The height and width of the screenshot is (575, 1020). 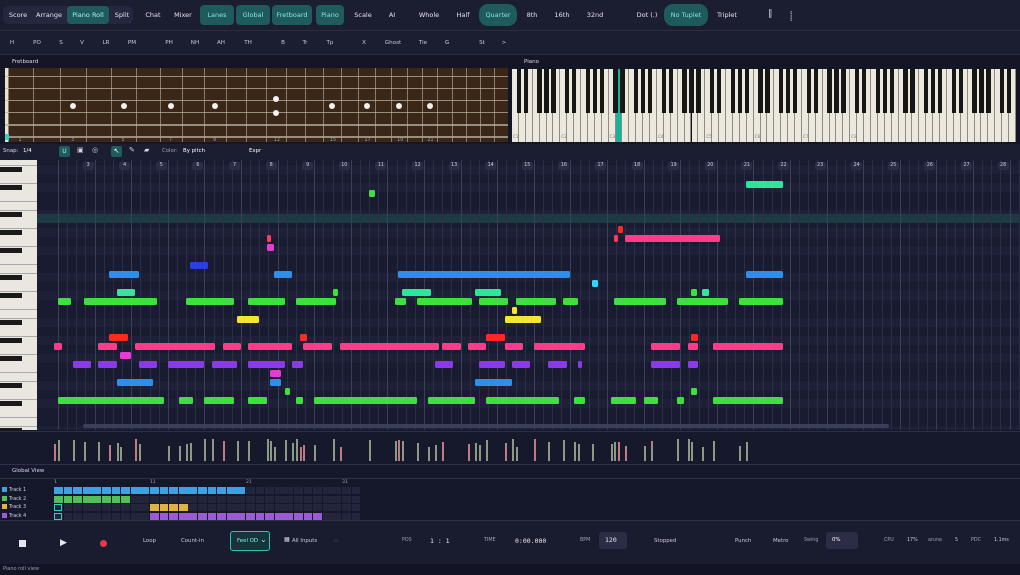 I want to click on punch-button: Punch, so click(x=743, y=541).